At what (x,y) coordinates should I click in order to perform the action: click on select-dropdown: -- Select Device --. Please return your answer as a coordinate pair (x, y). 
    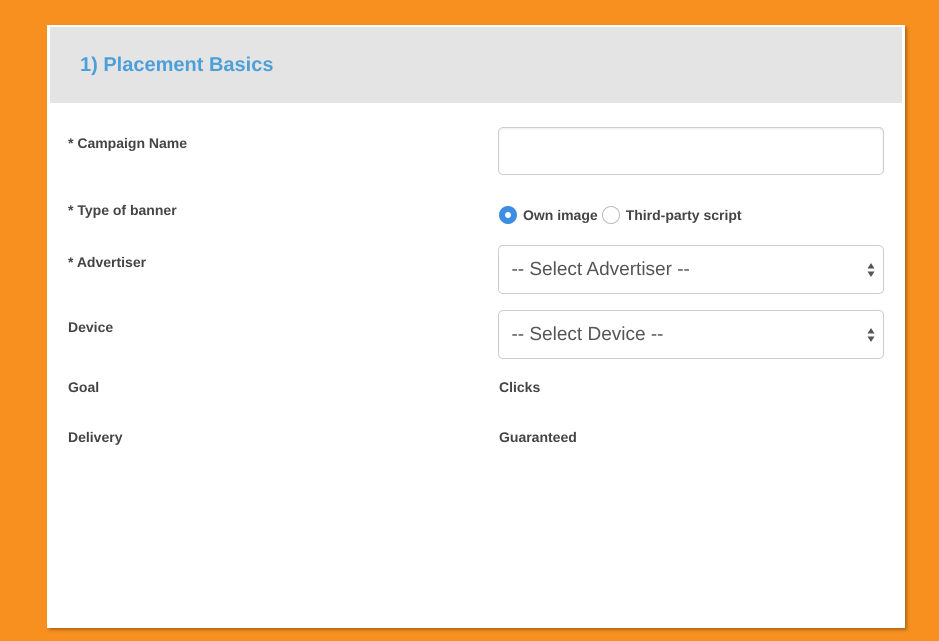
    Looking at the image, I should click on (691, 334).